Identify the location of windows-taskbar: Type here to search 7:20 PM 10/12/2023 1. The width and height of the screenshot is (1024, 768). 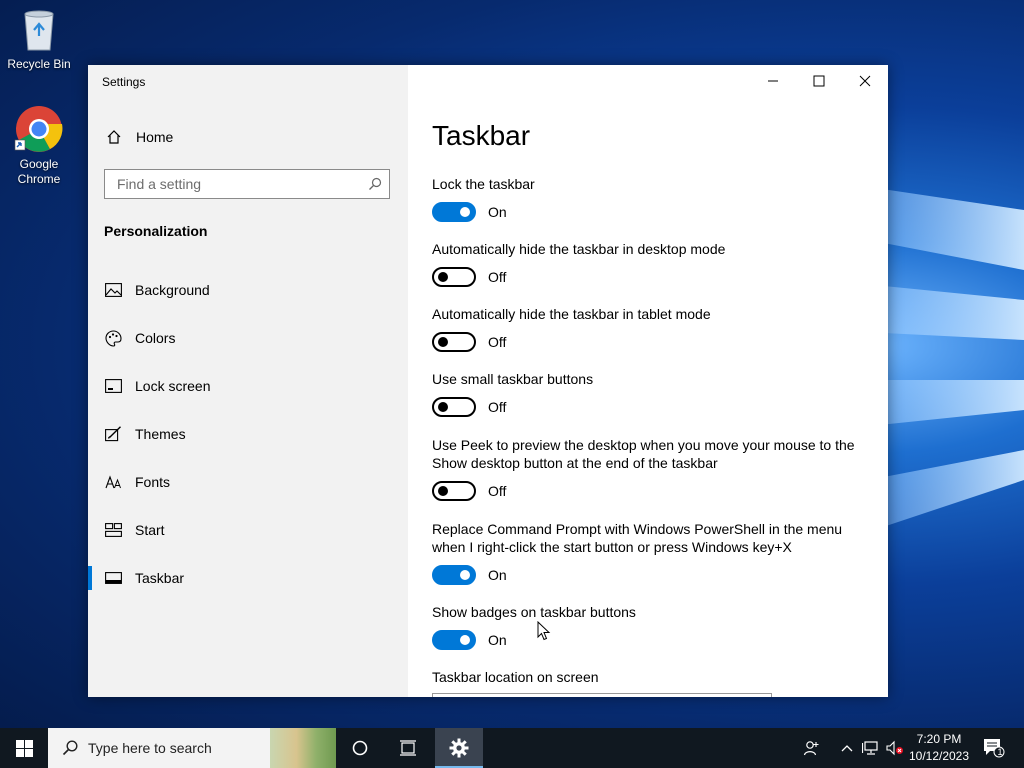
(512, 748).